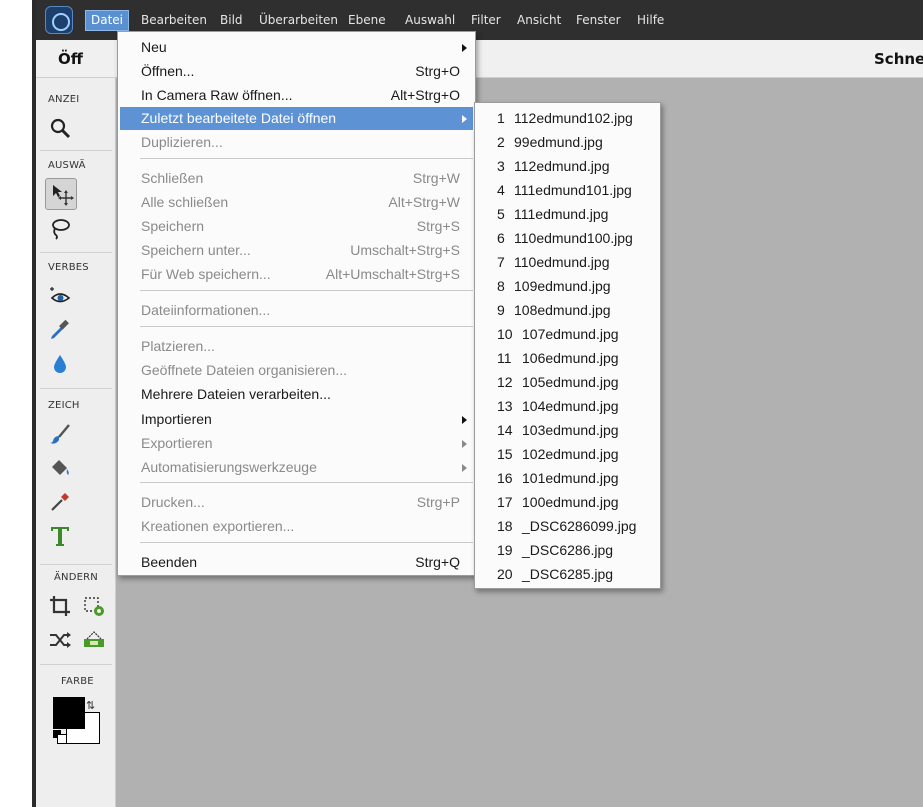 Image resolution: width=923 pixels, height=807 pixels. I want to click on recent-file-number: 20, so click(505, 574).